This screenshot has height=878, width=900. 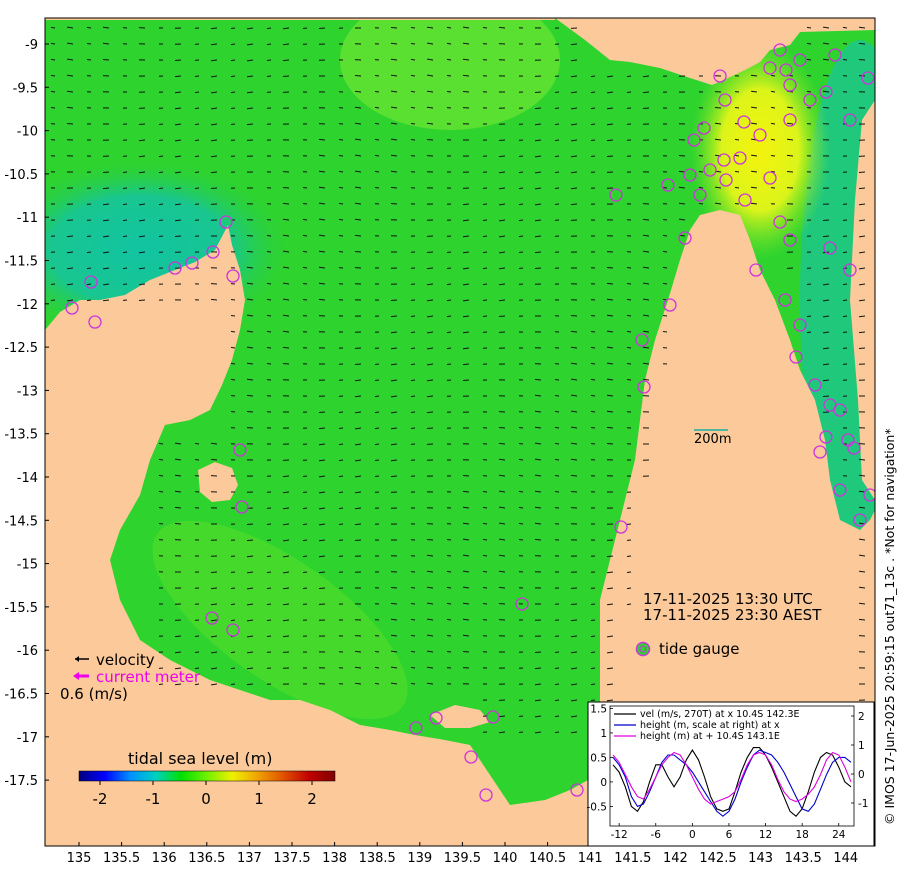 I want to click on x-tick-label: 142, so click(x=675, y=858).